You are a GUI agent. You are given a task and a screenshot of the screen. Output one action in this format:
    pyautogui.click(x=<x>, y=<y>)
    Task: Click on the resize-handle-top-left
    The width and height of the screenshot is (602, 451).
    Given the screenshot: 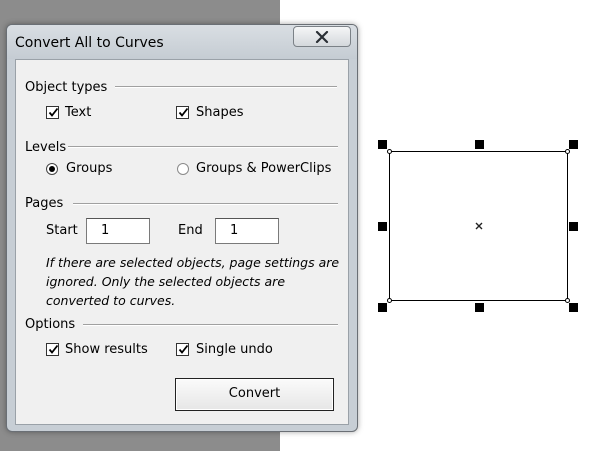 What is the action you would take?
    pyautogui.click(x=382, y=144)
    